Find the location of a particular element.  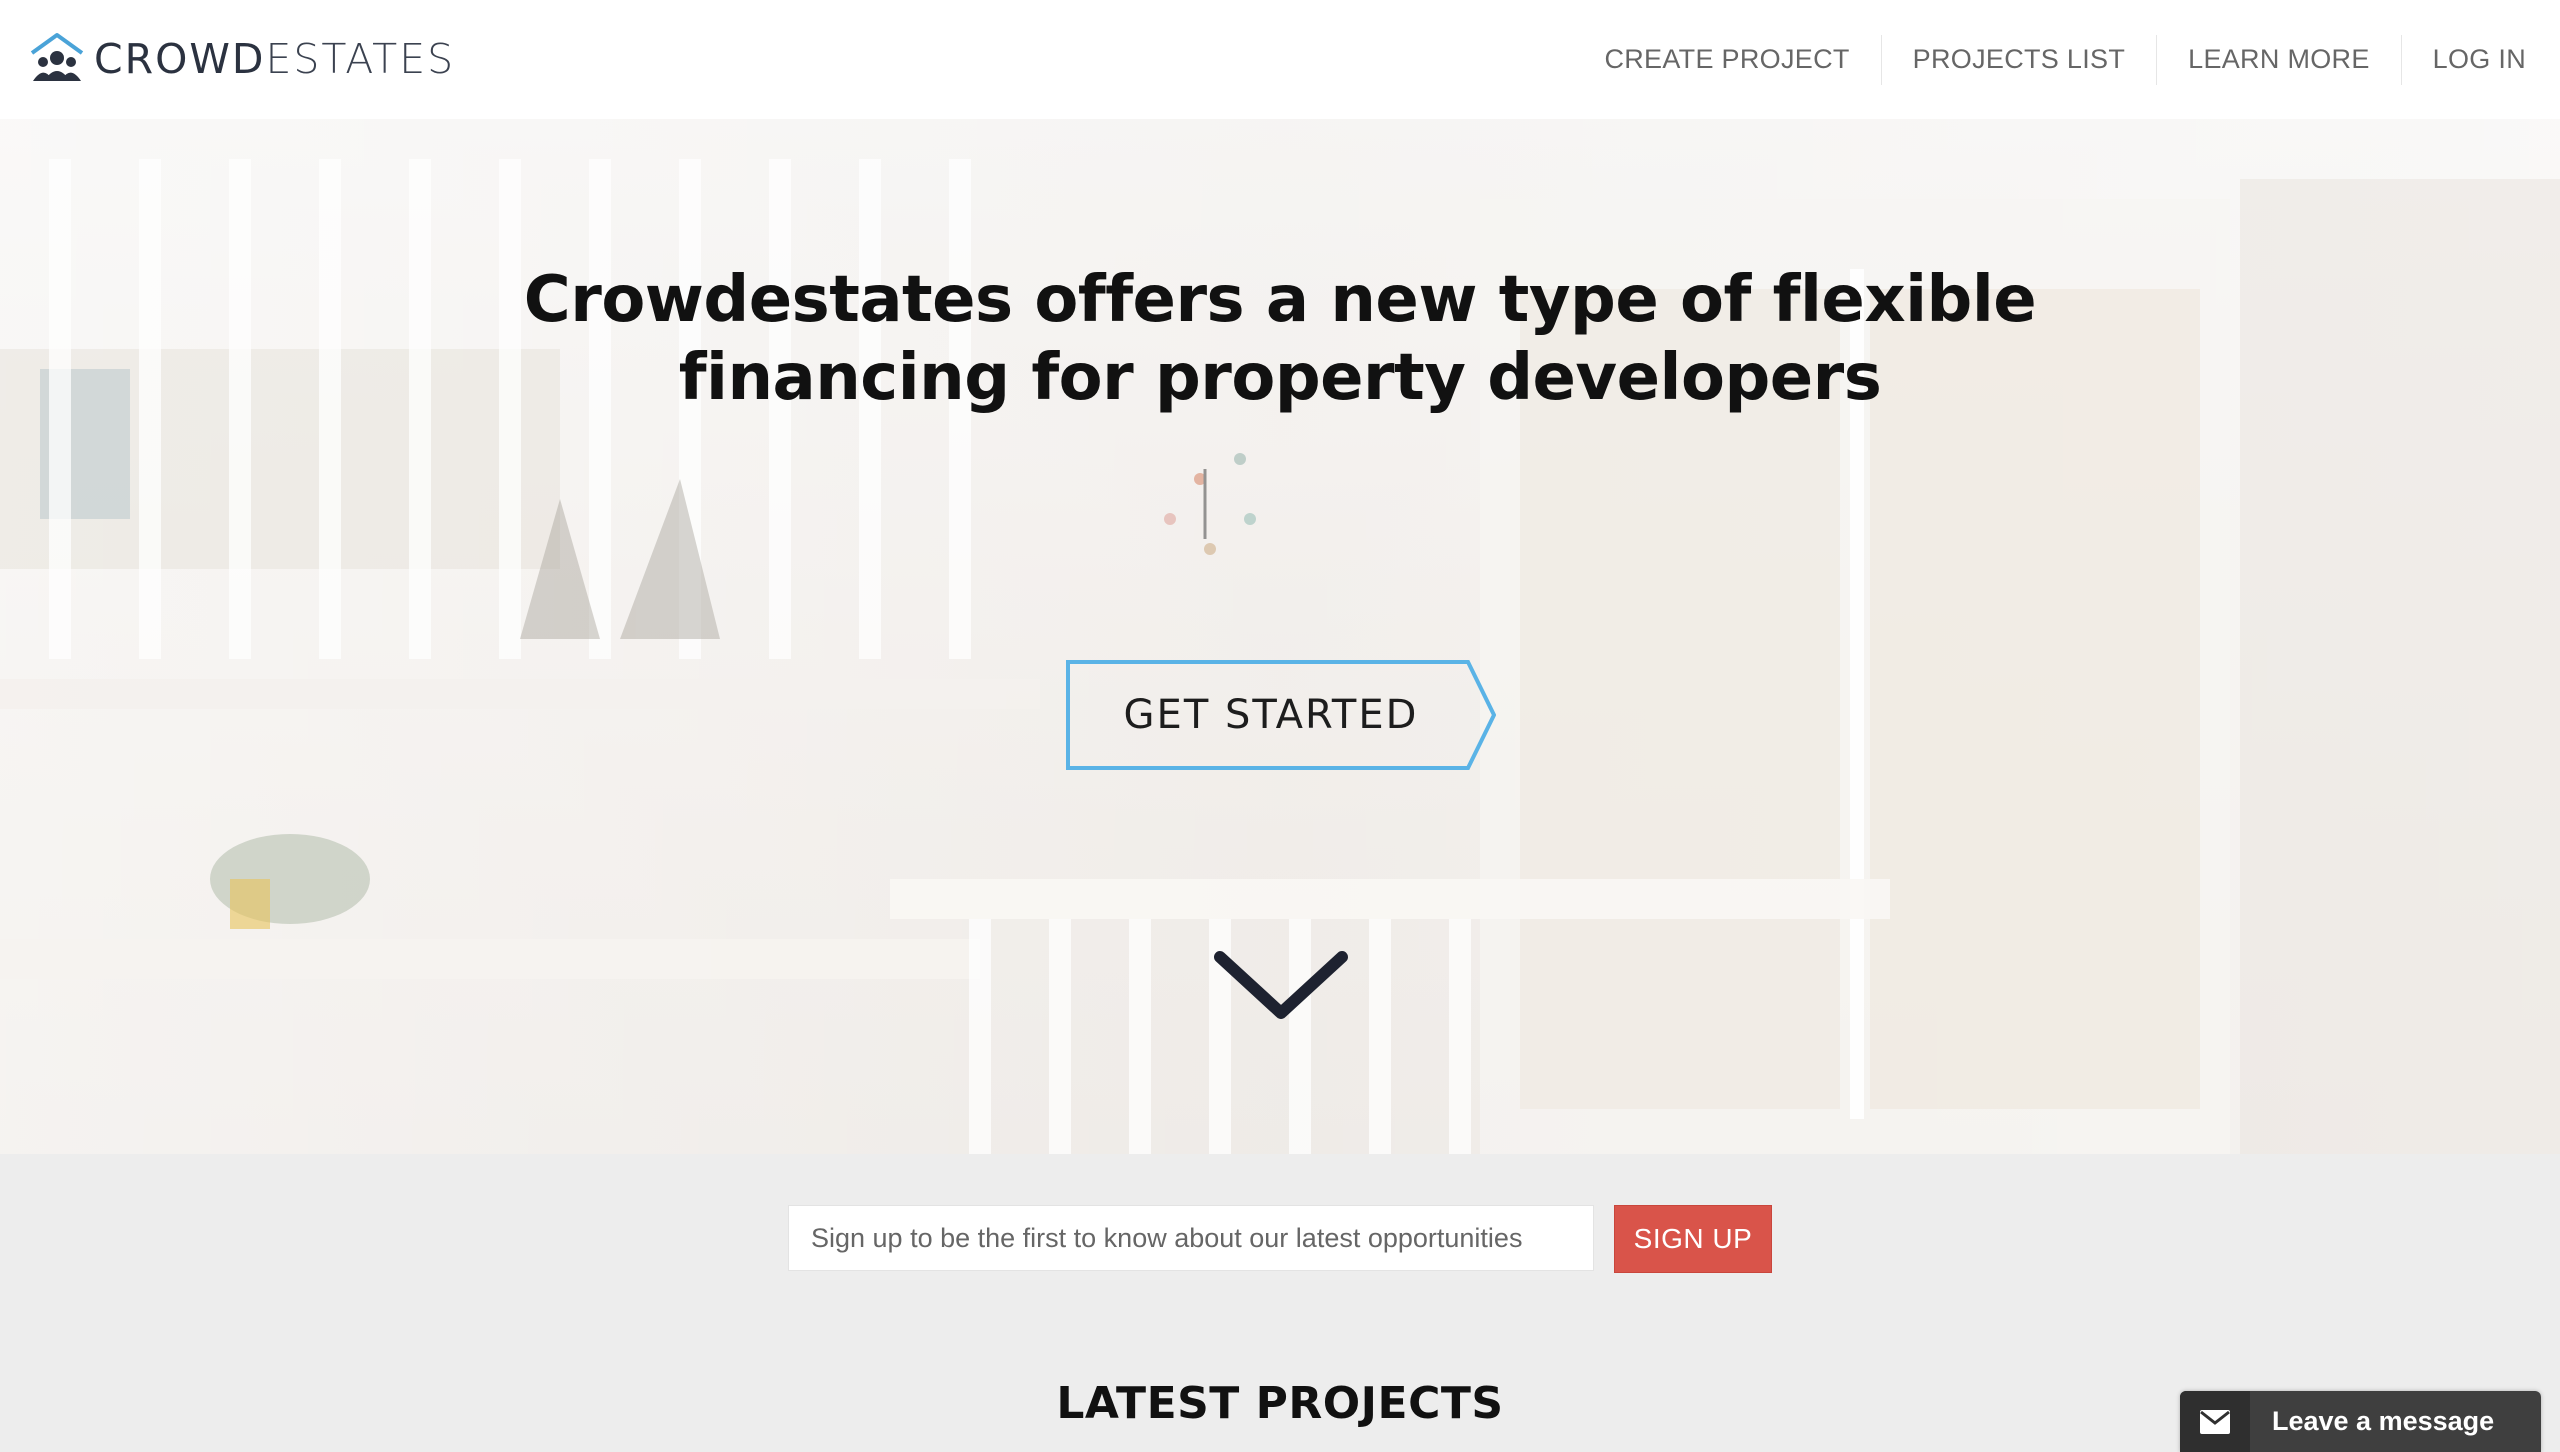

latest-projects-heading: LATEST PROJECTS is located at coordinates (1280, 1403).